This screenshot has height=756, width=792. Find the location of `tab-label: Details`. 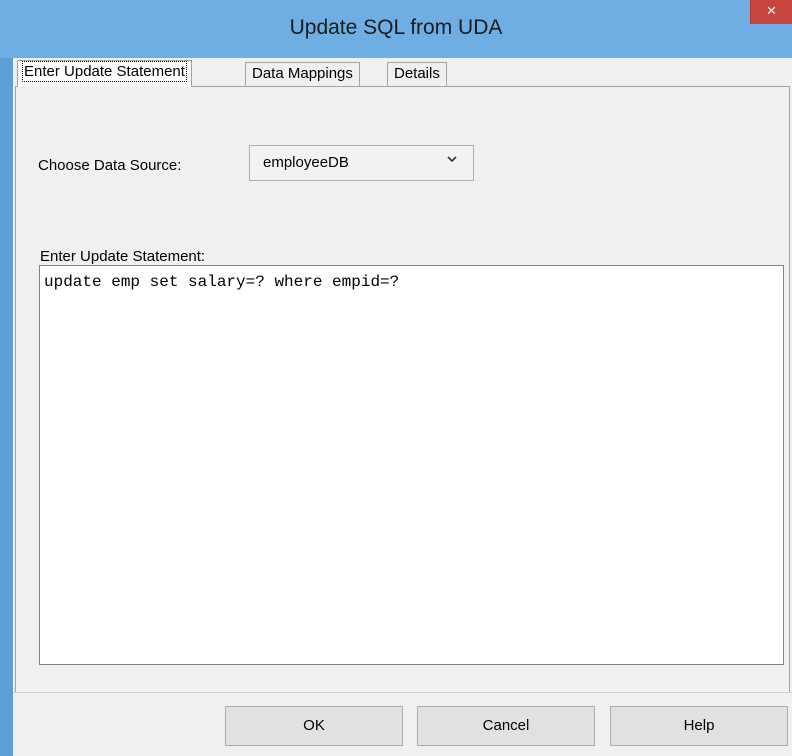

tab-label: Details is located at coordinates (417, 73).